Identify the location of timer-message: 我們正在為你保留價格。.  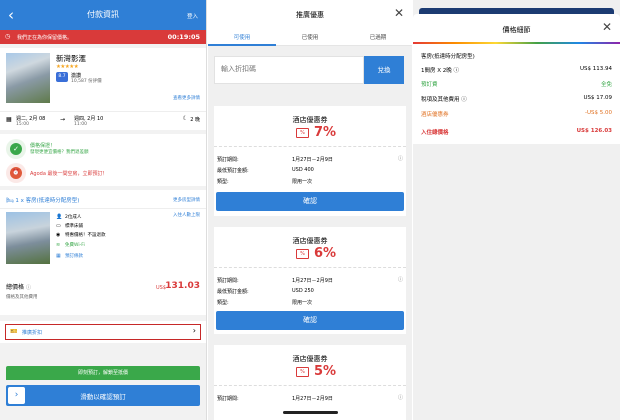
(45, 38).